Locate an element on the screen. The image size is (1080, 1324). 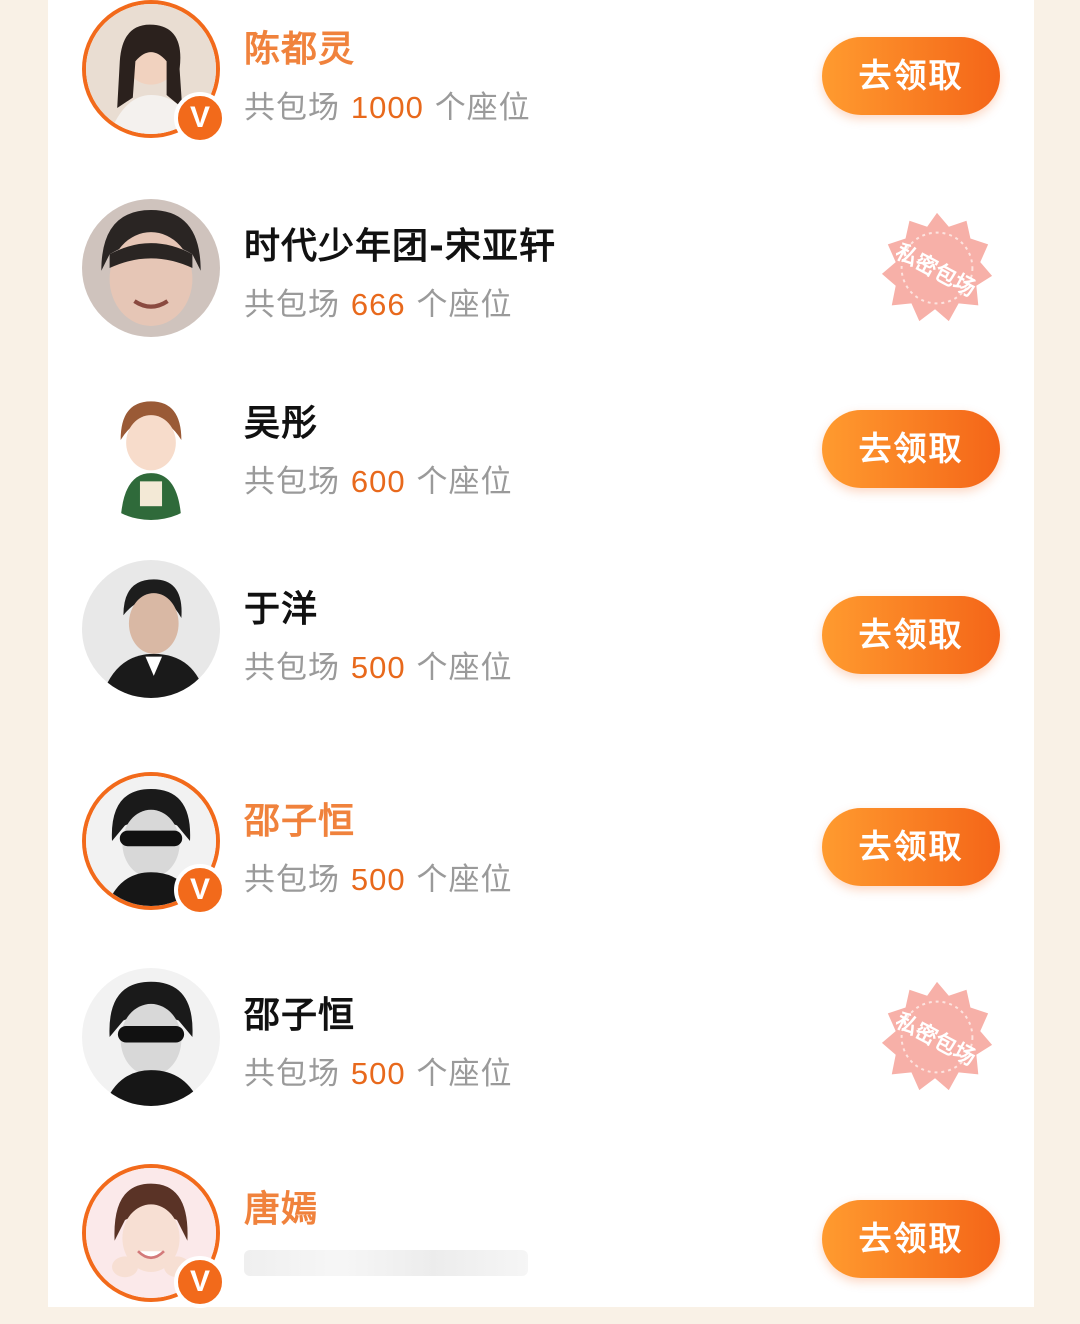
seat-count-text: 共包场 666 个座位 is located at coordinates (378, 301).